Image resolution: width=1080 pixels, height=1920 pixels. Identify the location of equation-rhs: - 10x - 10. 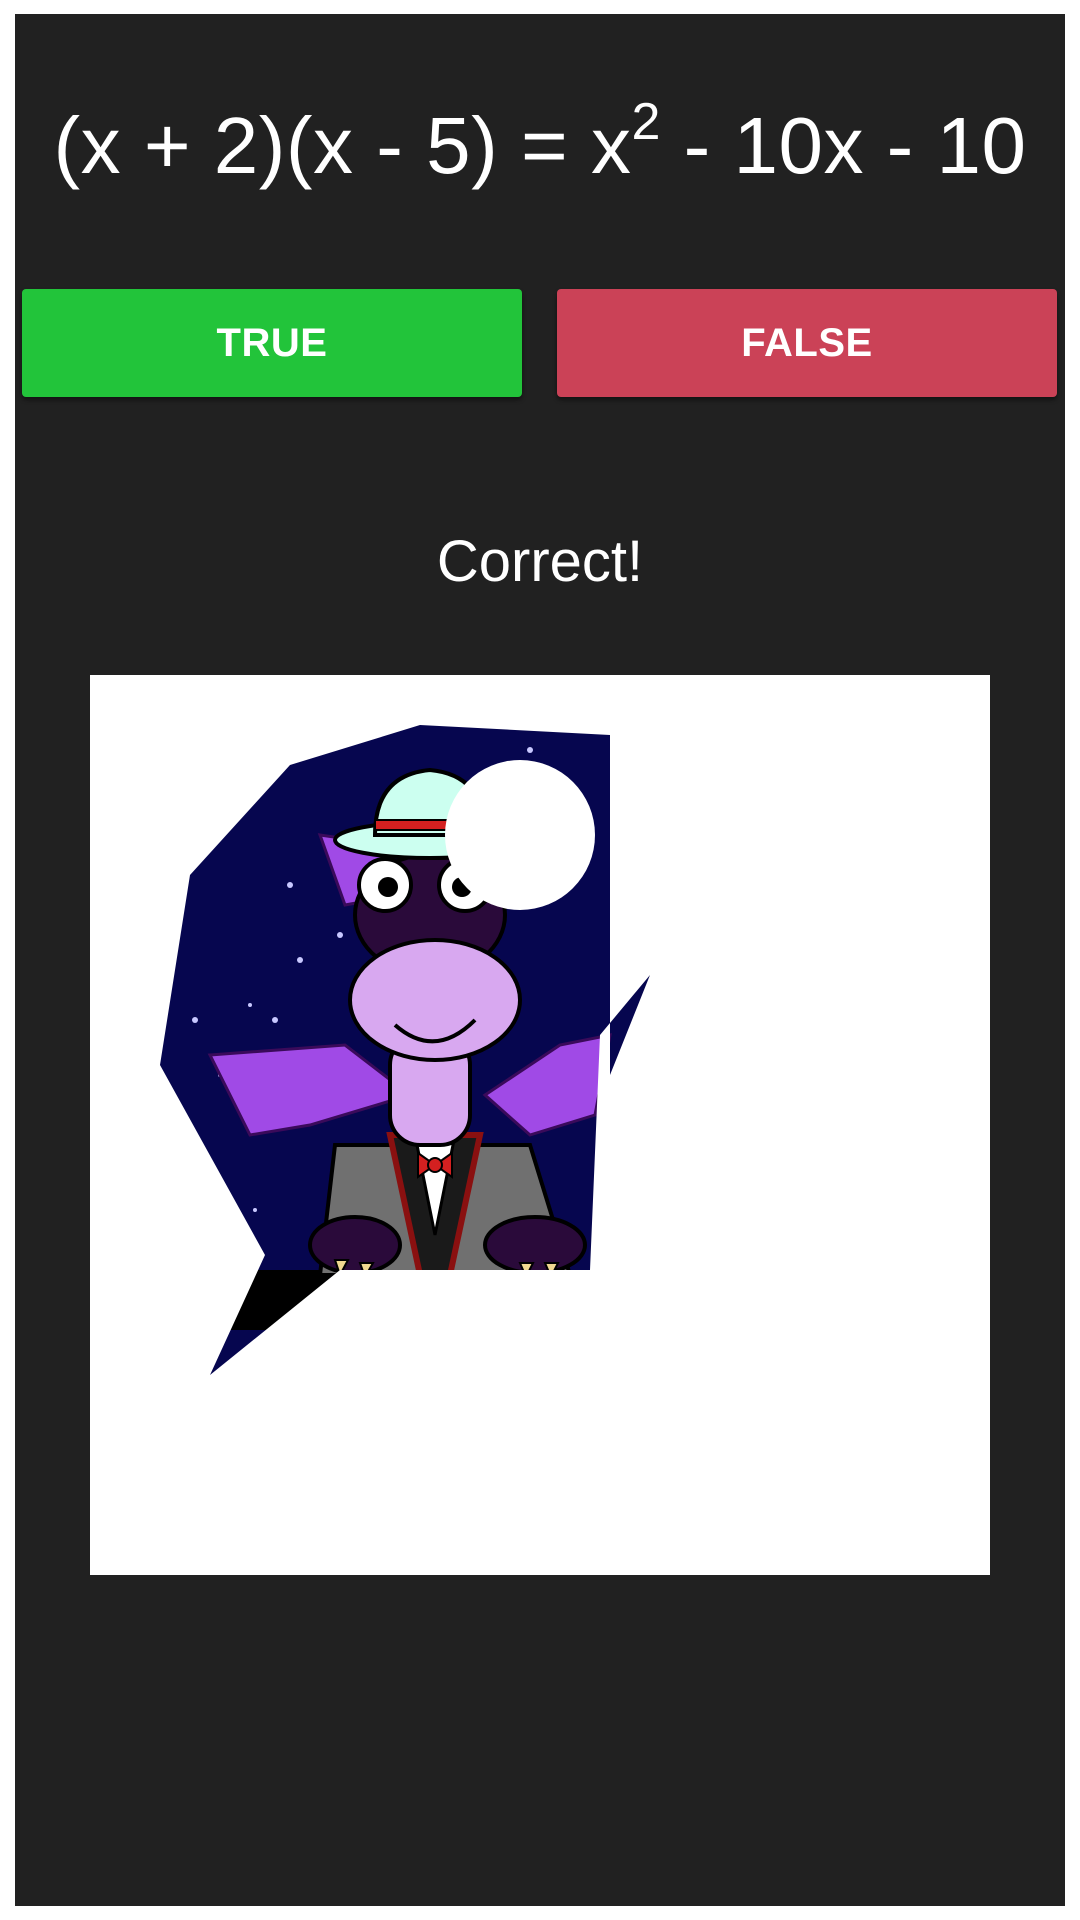
(843, 145).